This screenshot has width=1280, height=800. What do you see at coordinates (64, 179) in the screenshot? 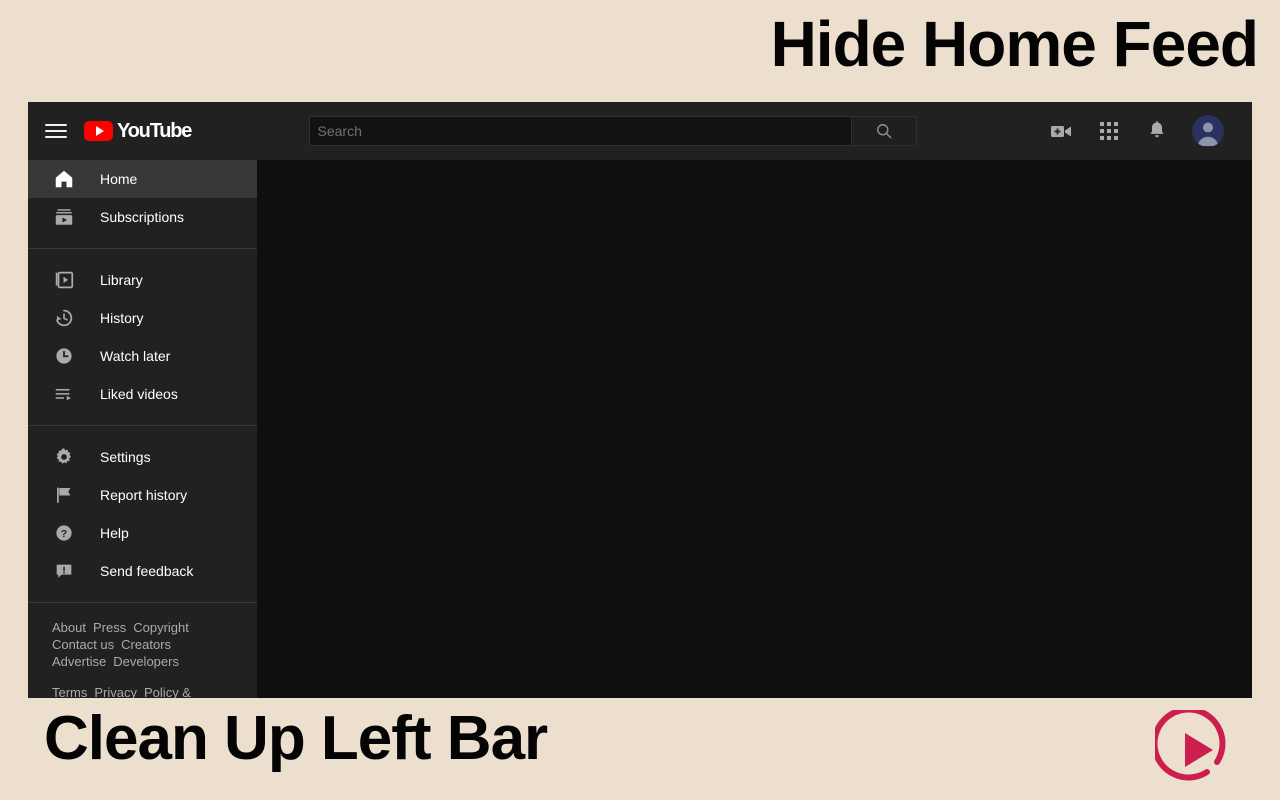
I see `home-icon` at bounding box center [64, 179].